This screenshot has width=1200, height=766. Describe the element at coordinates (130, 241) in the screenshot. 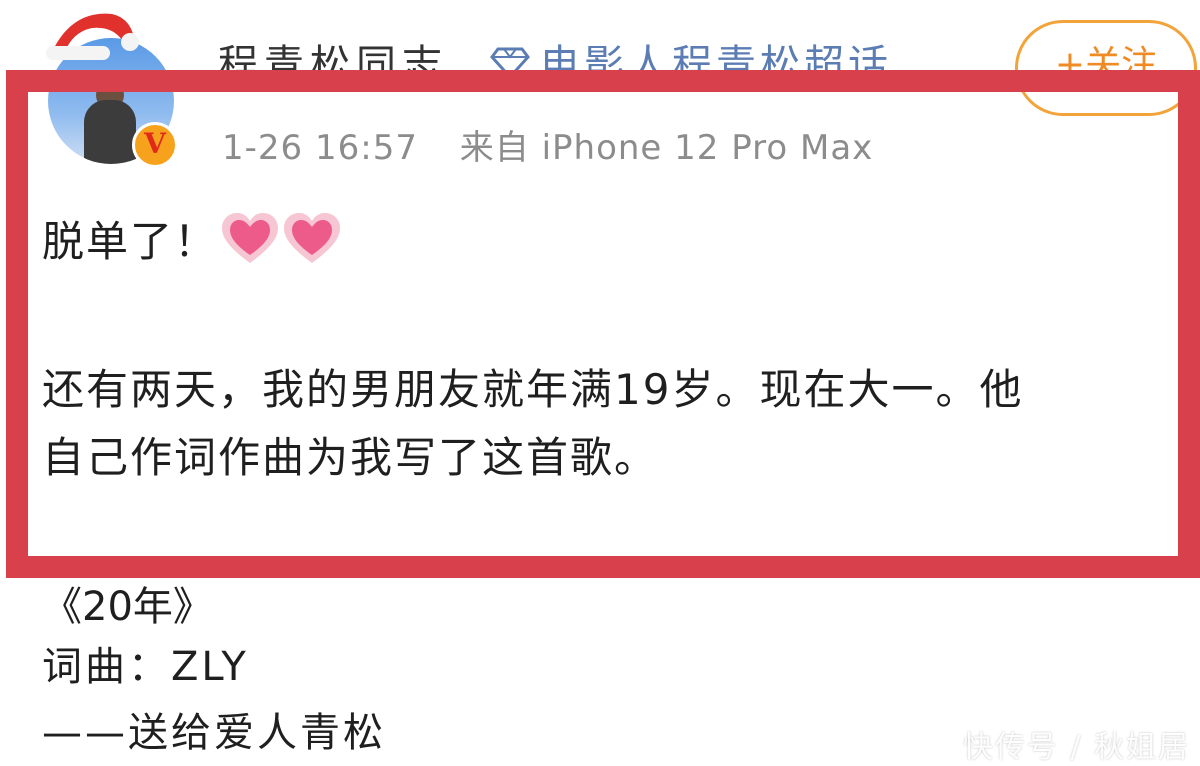

I see `post-text-intro: 脱单了！` at that location.